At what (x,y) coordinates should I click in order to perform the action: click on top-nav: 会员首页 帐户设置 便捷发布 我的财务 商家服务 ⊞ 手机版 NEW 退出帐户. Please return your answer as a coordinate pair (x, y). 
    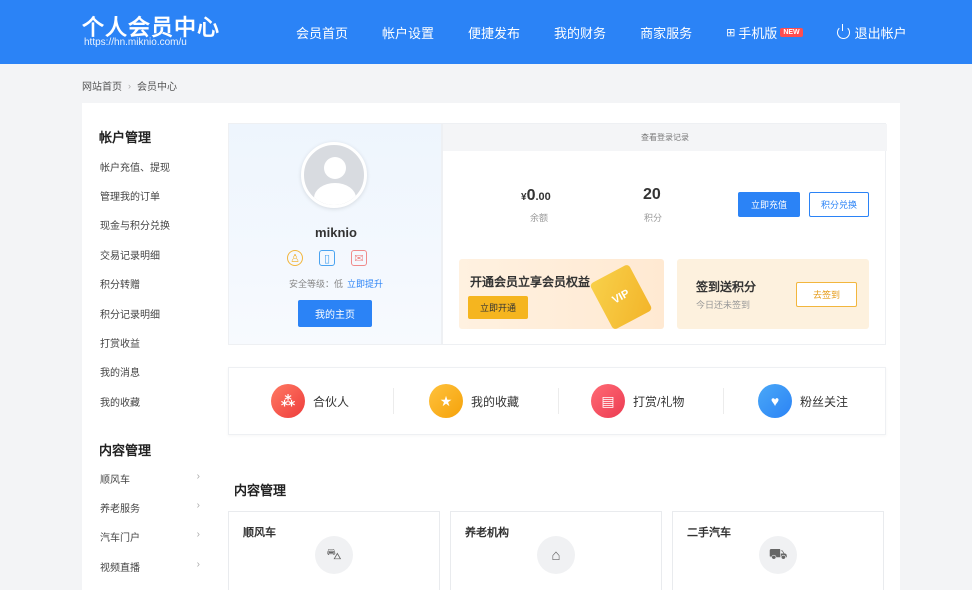
    Looking at the image, I should click on (618, 32).